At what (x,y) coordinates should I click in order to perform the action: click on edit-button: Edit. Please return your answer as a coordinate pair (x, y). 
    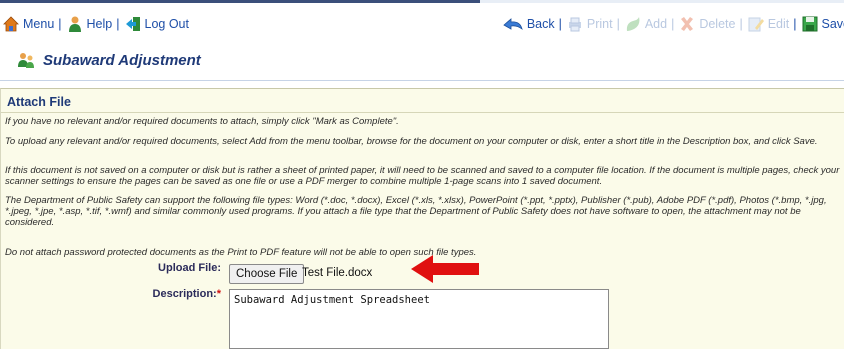
    Looking at the image, I should click on (768, 24).